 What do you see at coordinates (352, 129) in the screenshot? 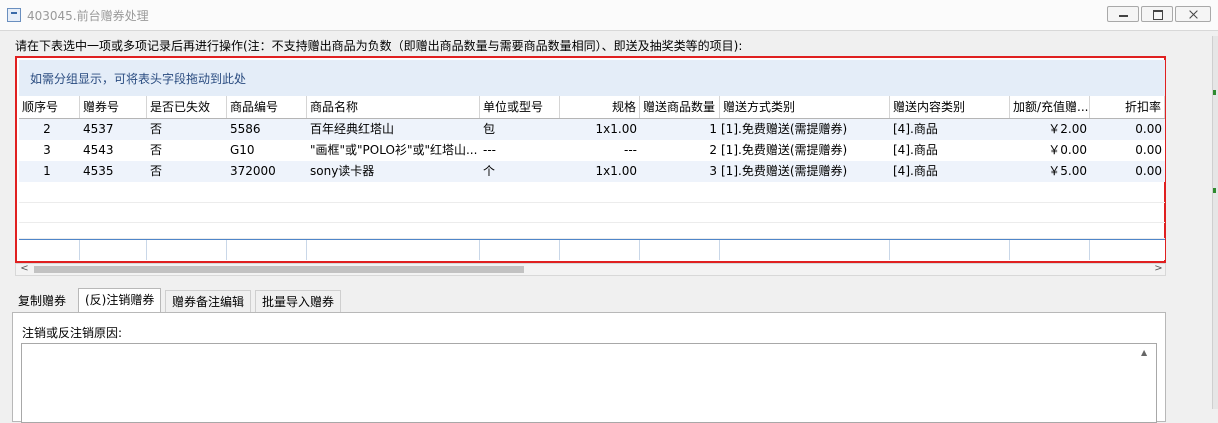
I see `cell-product-name: 百年经典红塔山` at bounding box center [352, 129].